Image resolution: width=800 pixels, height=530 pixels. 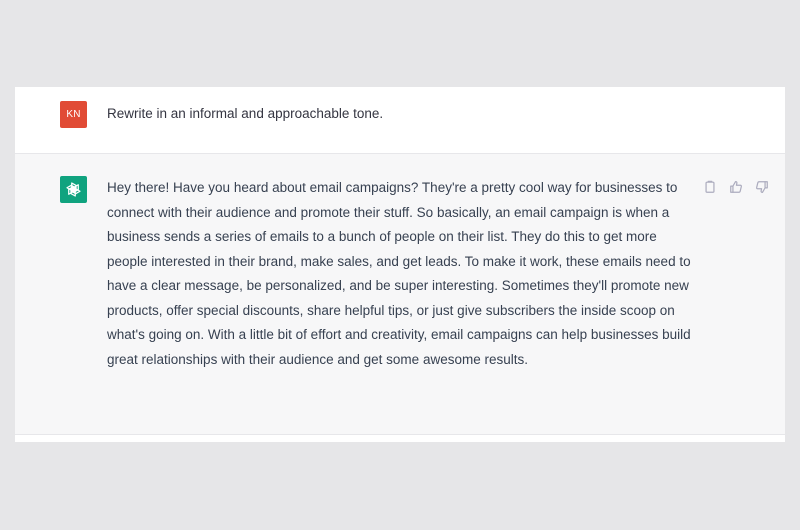 I want to click on thumbs-up-icon, so click(x=736, y=186).